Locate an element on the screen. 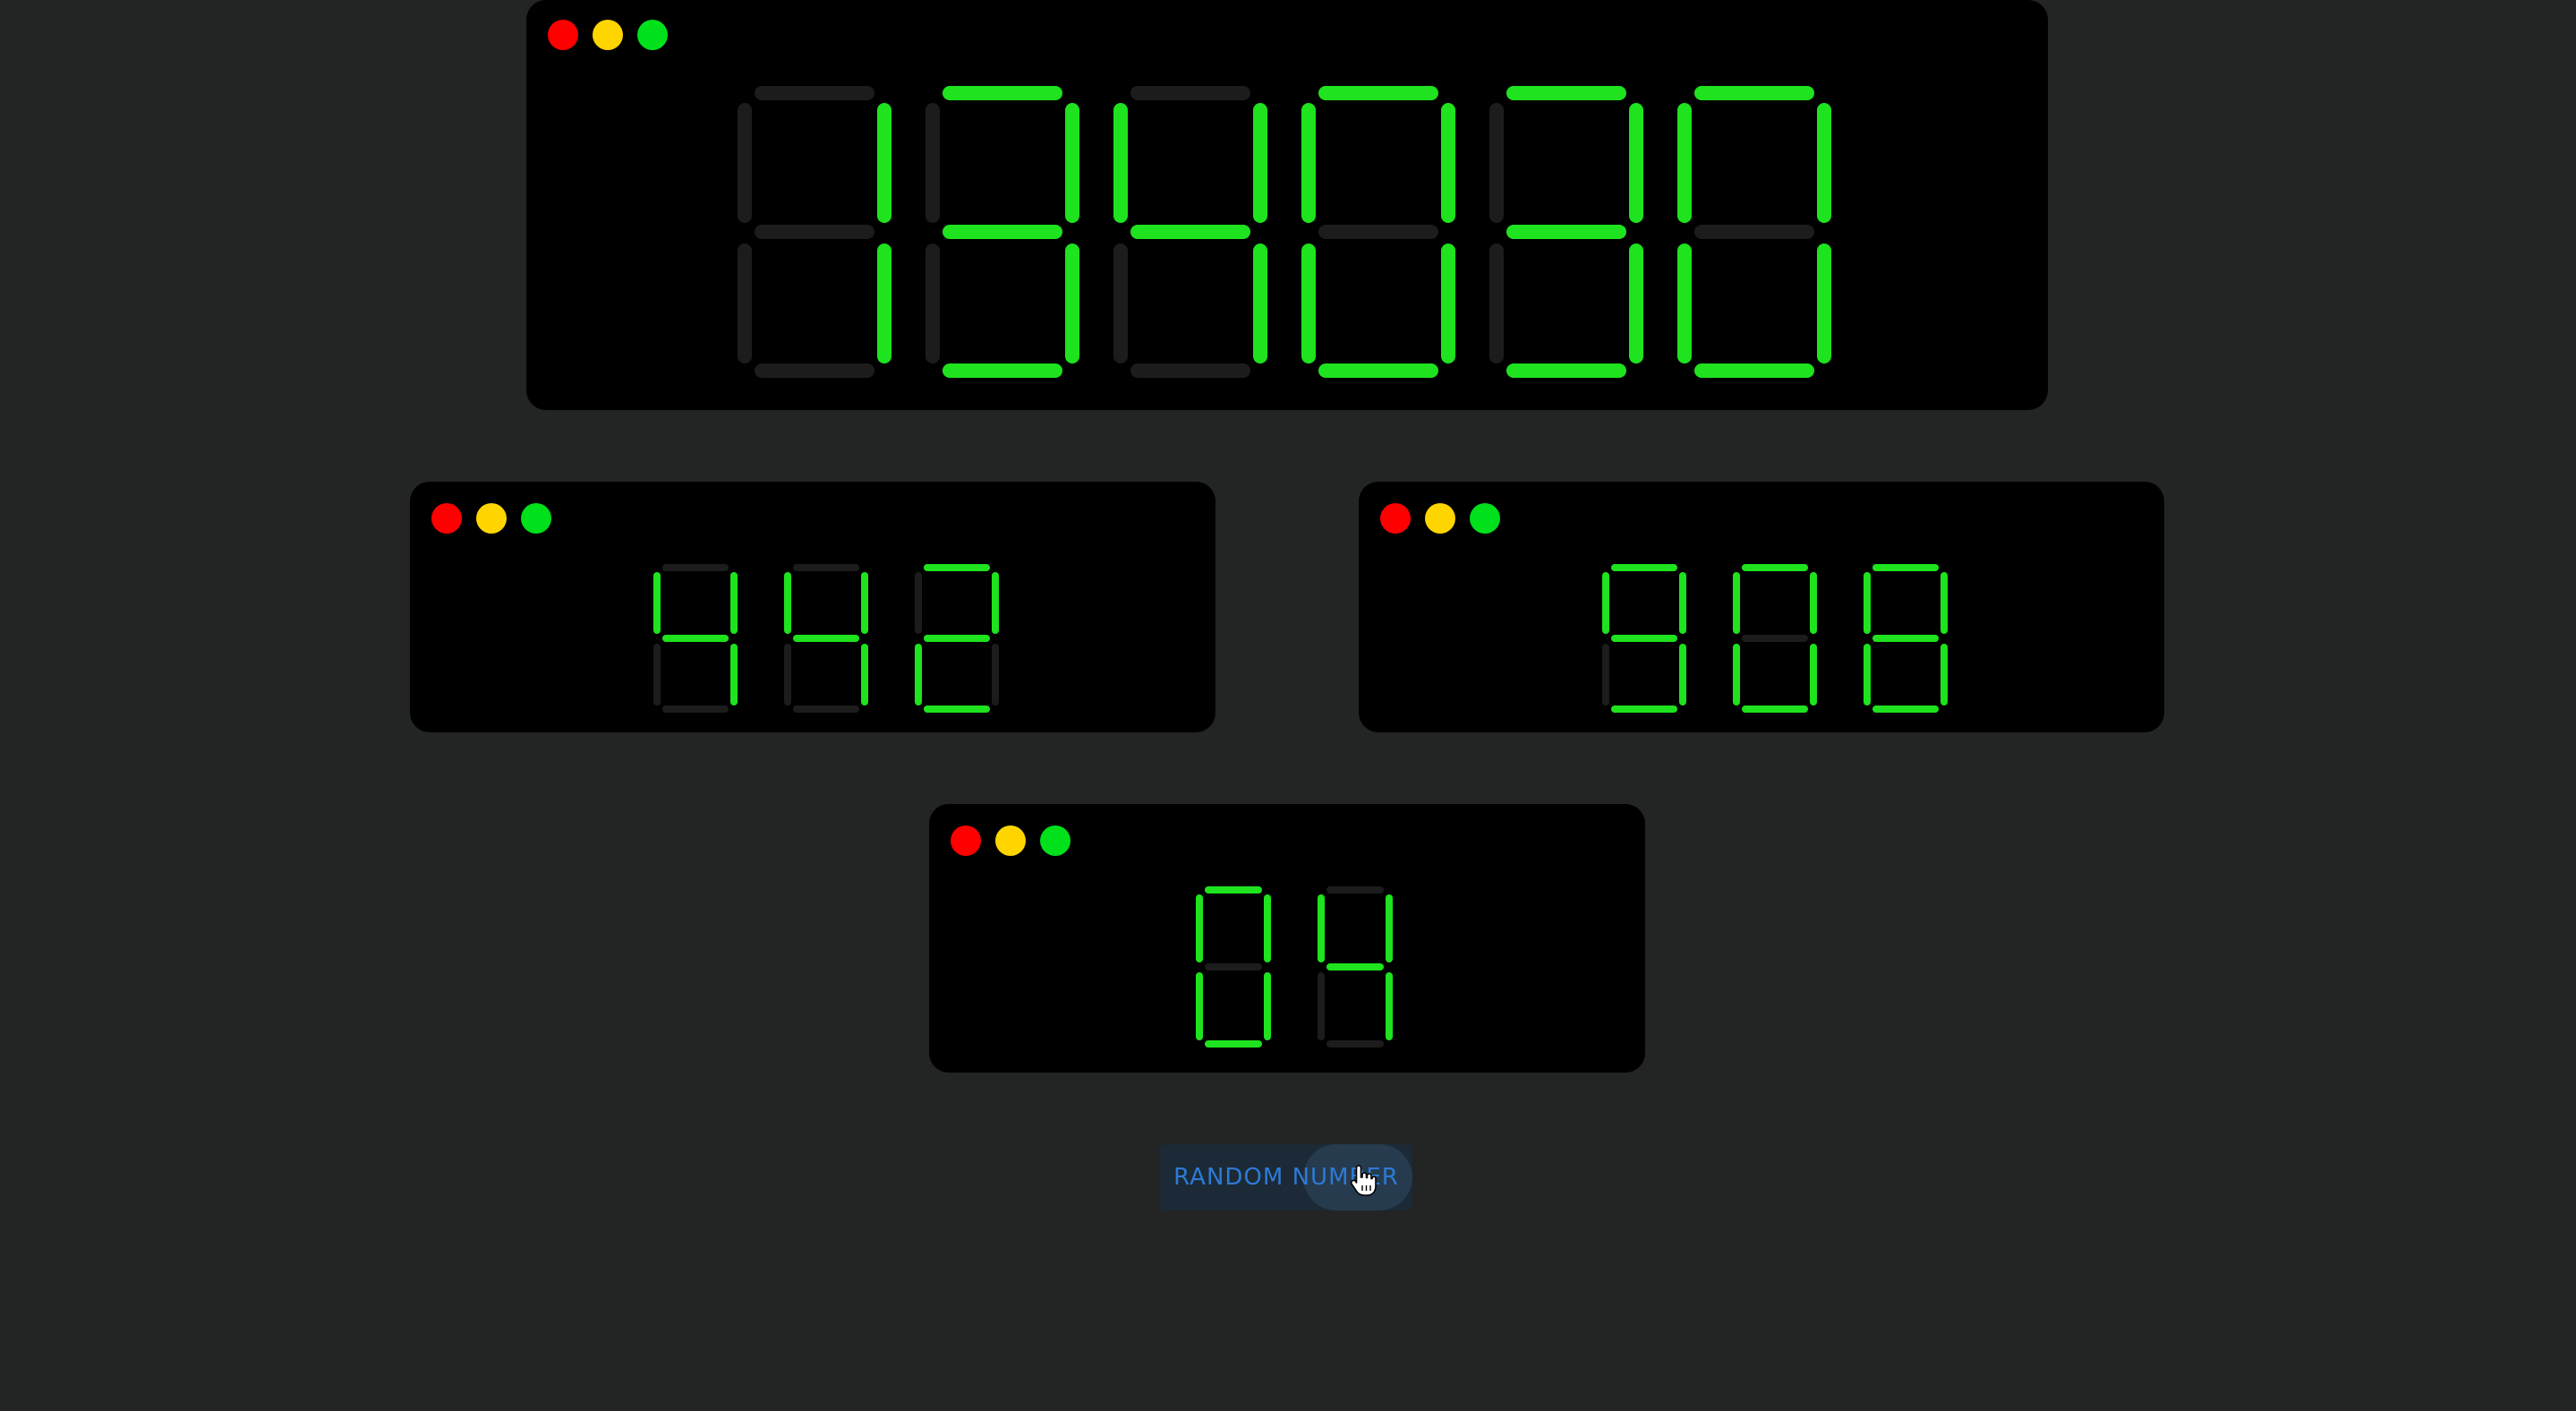 Image resolution: width=2576 pixels, height=1411 pixels. hand-pointer-icon is located at coordinates (1363, 1180).